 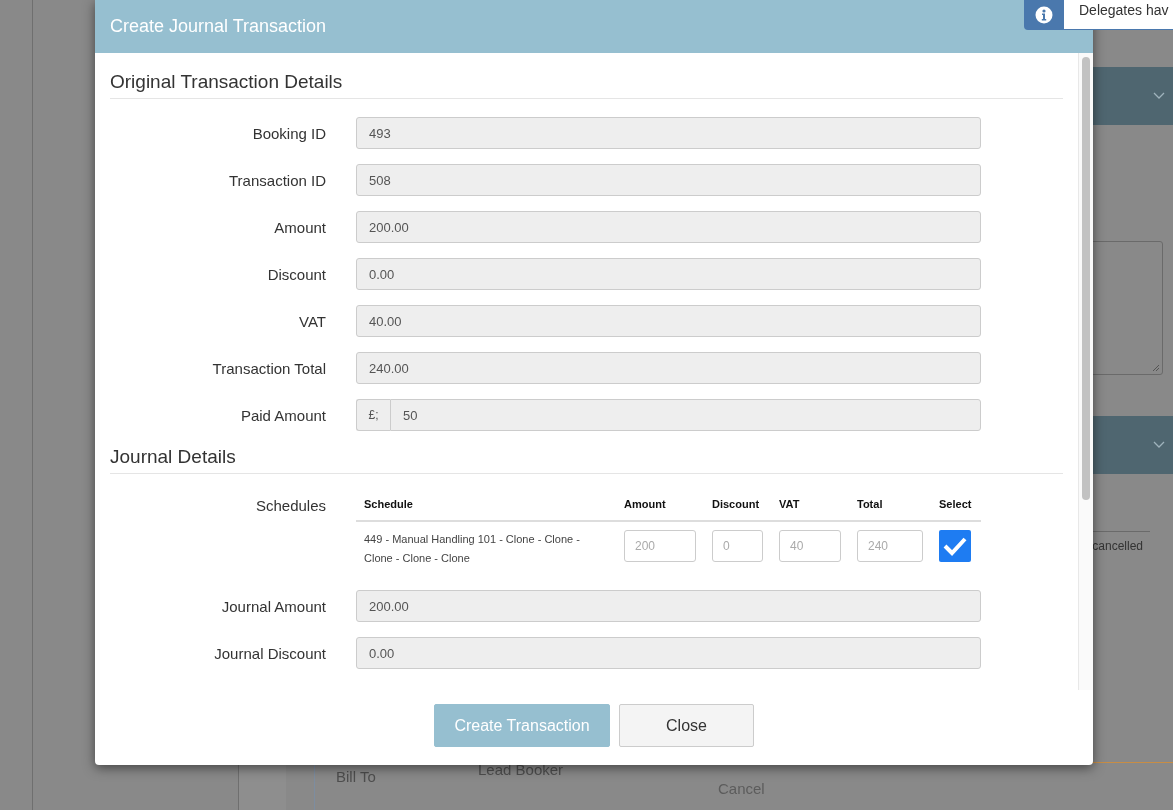 What do you see at coordinates (1117, 546) in the screenshot?
I see `status-text: cancelled` at bounding box center [1117, 546].